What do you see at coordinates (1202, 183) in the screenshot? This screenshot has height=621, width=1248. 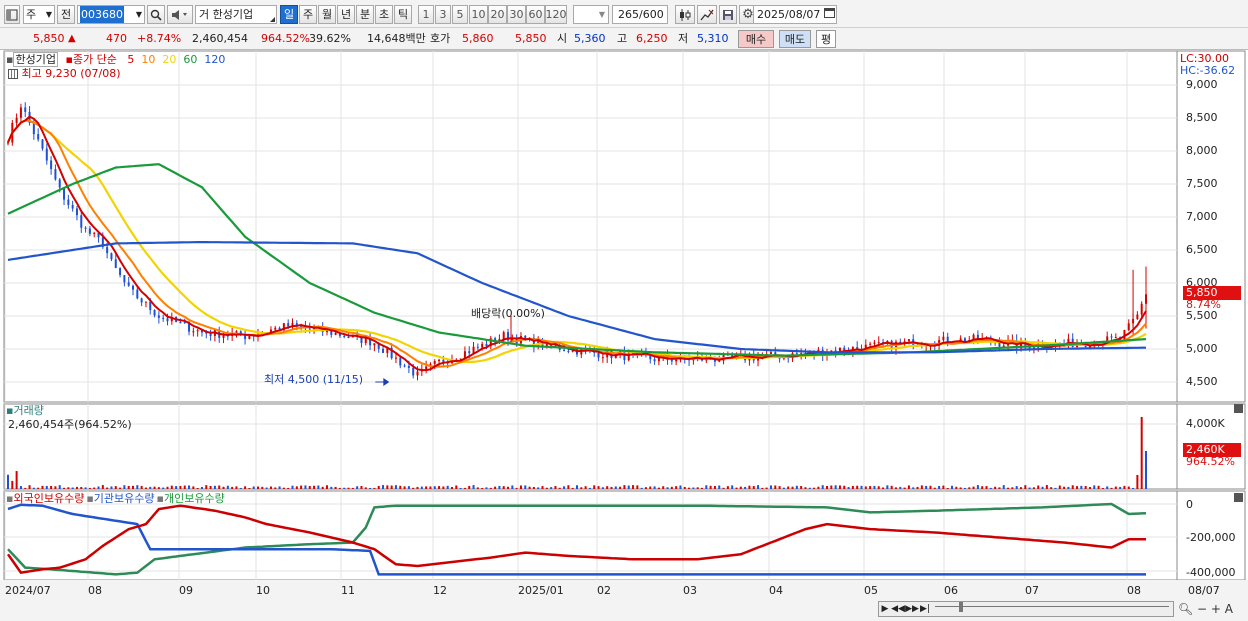 I see `price-y-tick: 7,500` at bounding box center [1202, 183].